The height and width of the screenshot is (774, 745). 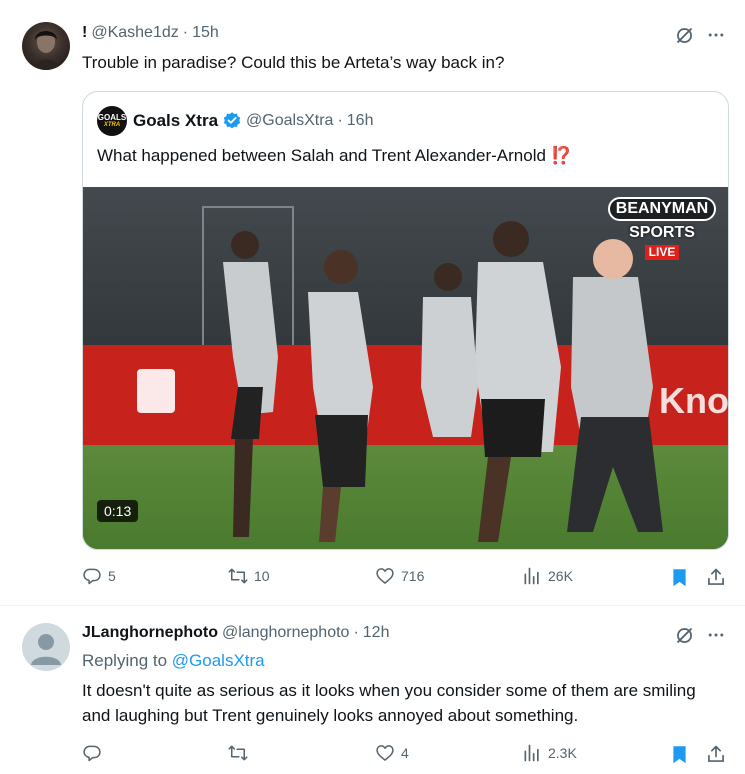 What do you see at coordinates (399, 576) in the screenshot?
I see `like-button: 716` at bounding box center [399, 576].